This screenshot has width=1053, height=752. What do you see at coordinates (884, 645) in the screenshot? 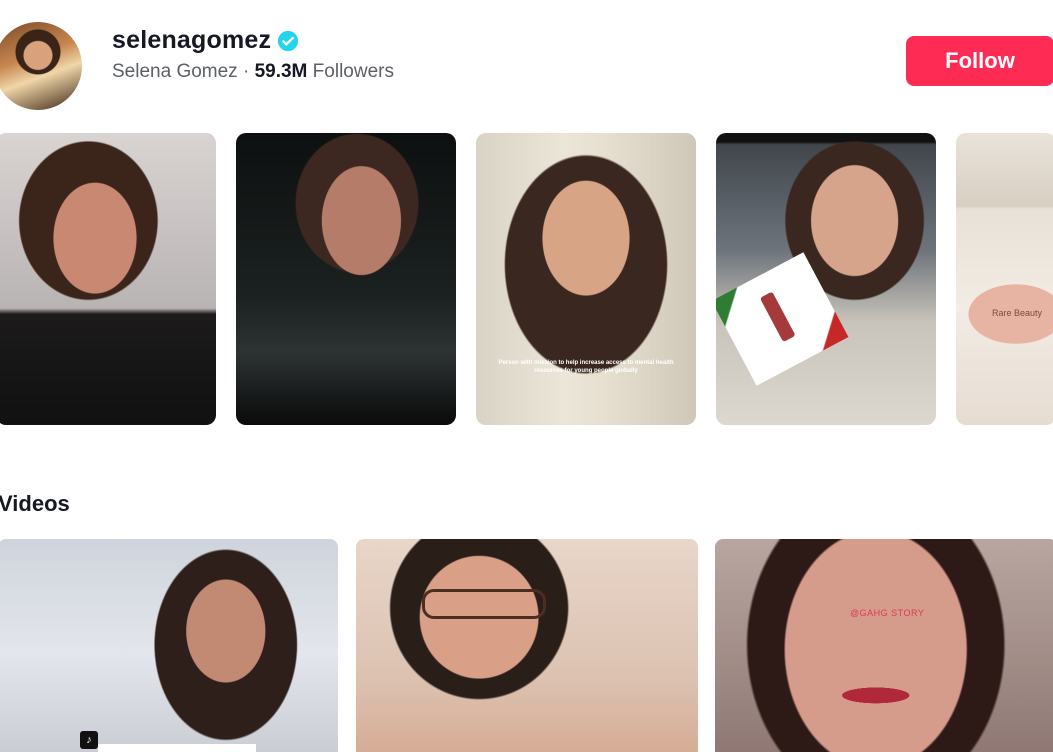
I see `video-thumbnail: @GAHG STORY` at bounding box center [884, 645].